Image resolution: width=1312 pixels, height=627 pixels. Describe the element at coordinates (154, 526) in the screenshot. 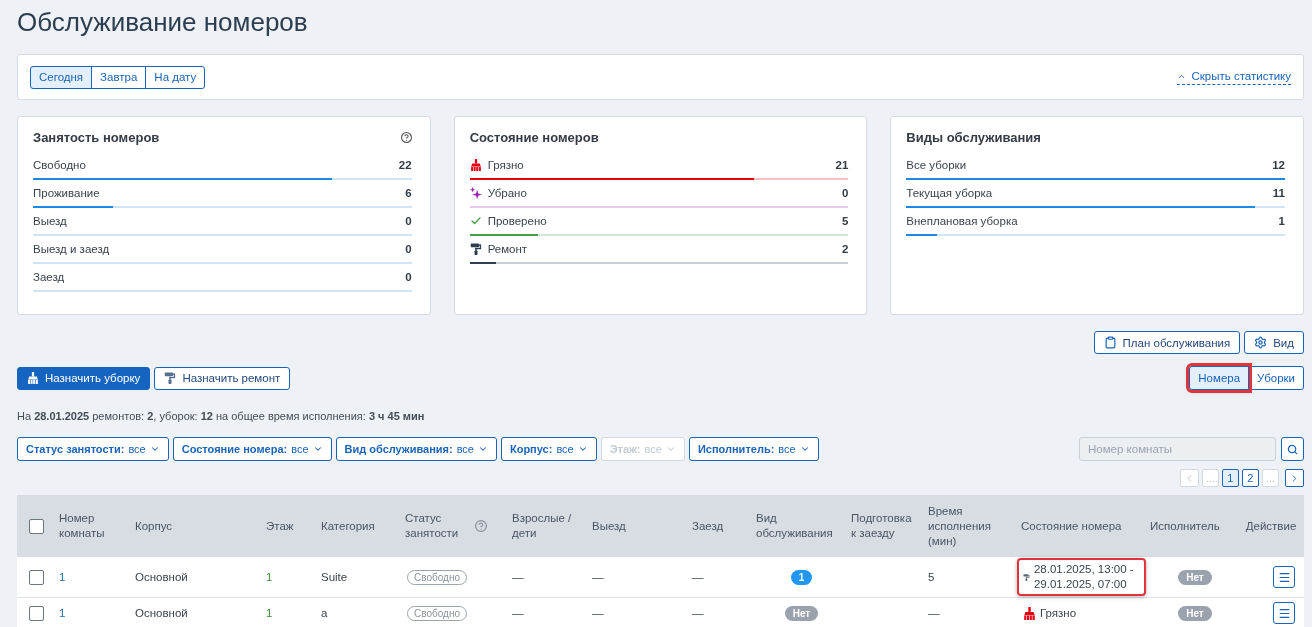

I see `column-header: Корпус` at that location.